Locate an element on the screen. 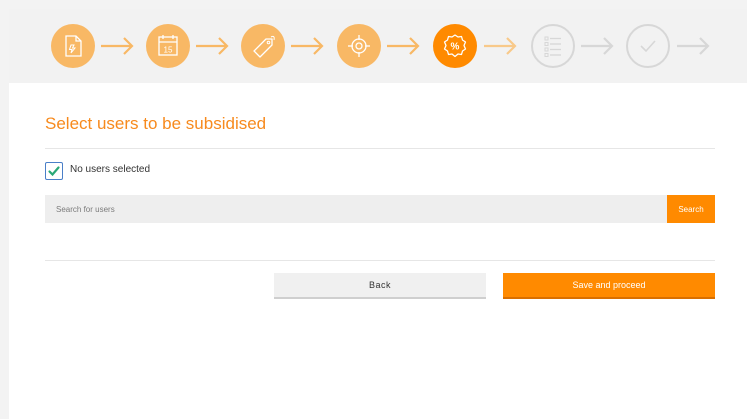  step-calendar: 15 is located at coordinates (168, 46).